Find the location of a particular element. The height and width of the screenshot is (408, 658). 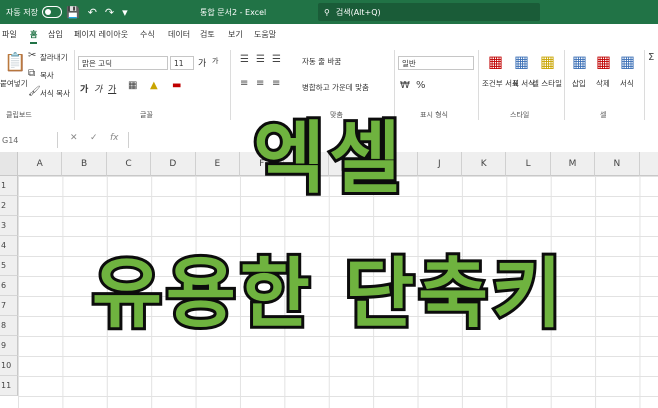

ribbon-tabs: 파일 홈 삽입 페이지 레이아웃 수식 데이터 검토 보기 도움말 is located at coordinates (329, 34).